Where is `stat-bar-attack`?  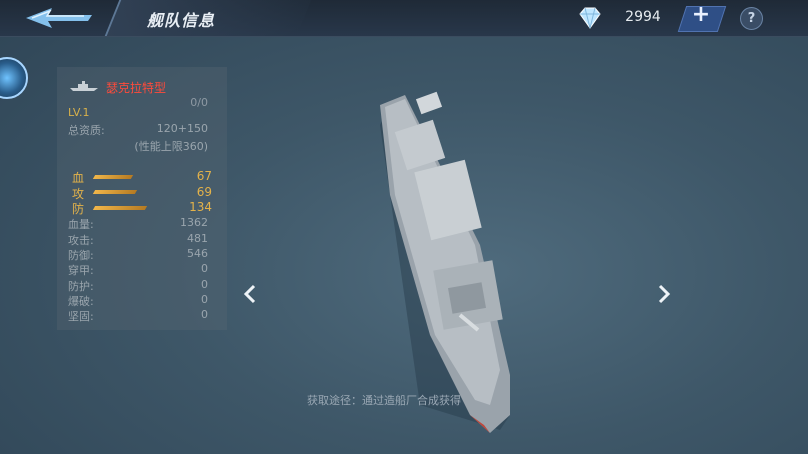
stat-bar-attack is located at coordinates (115, 192).